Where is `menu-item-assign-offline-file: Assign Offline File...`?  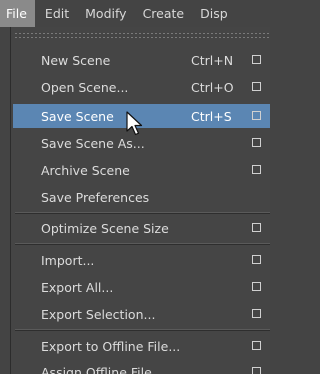 menu-item-assign-offline-file: Assign Offline File... is located at coordinates (141, 367).